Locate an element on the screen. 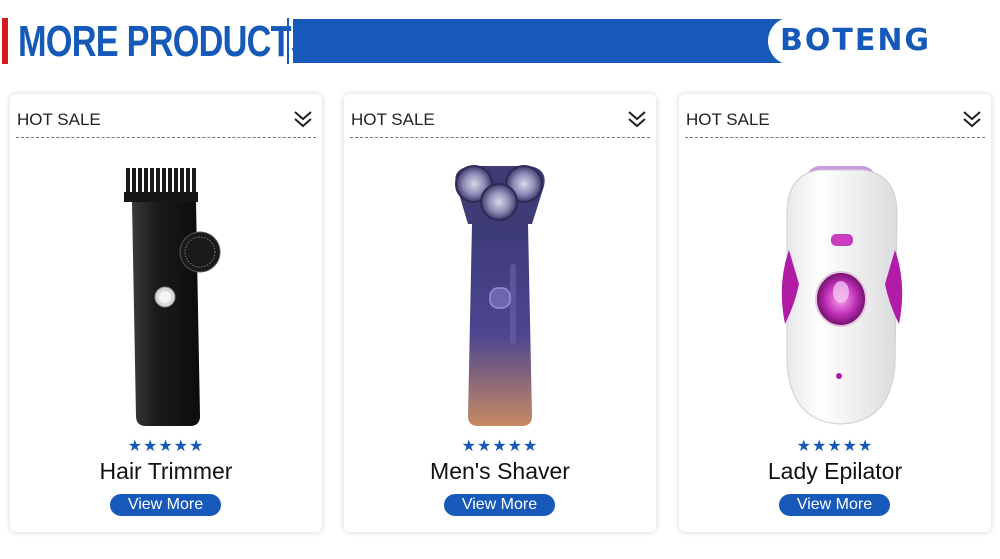  product-name: Lady Epilator is located at coordinates (835, 471).